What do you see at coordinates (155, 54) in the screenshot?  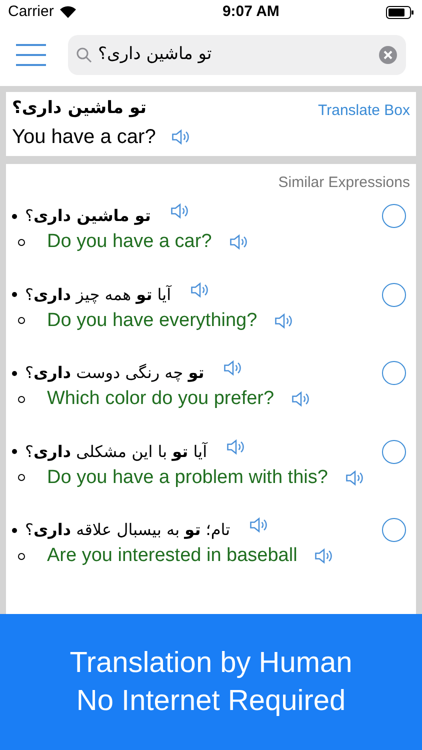 I see `search-value: تو ماشین داری؟` at bounding box center [155, 54].